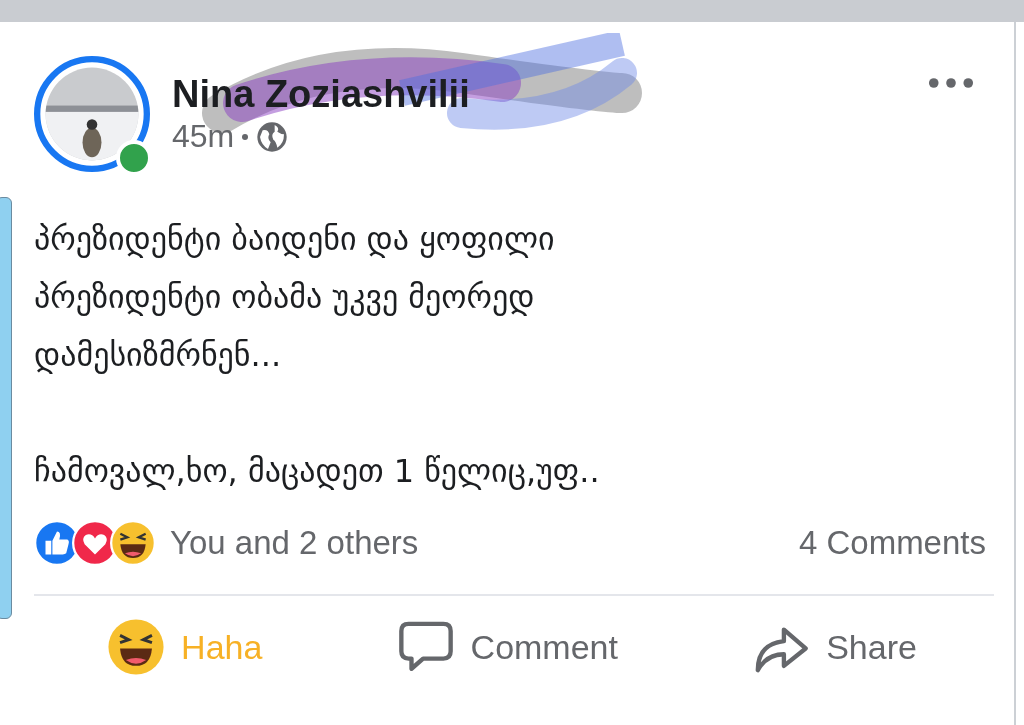  I want to click on reactions-summary: You and 2 others, so click(294, 543).